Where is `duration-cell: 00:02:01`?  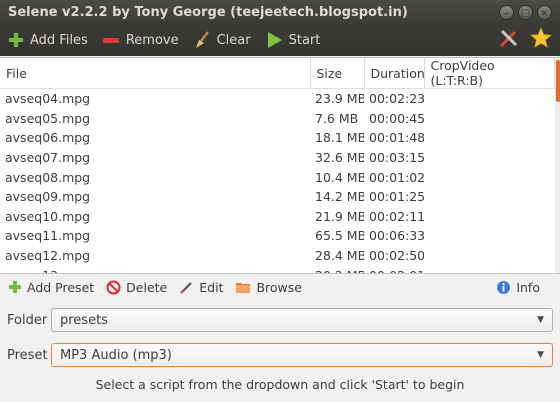 duration-cell: 00:02:01 is located at coordinates (394, 269).